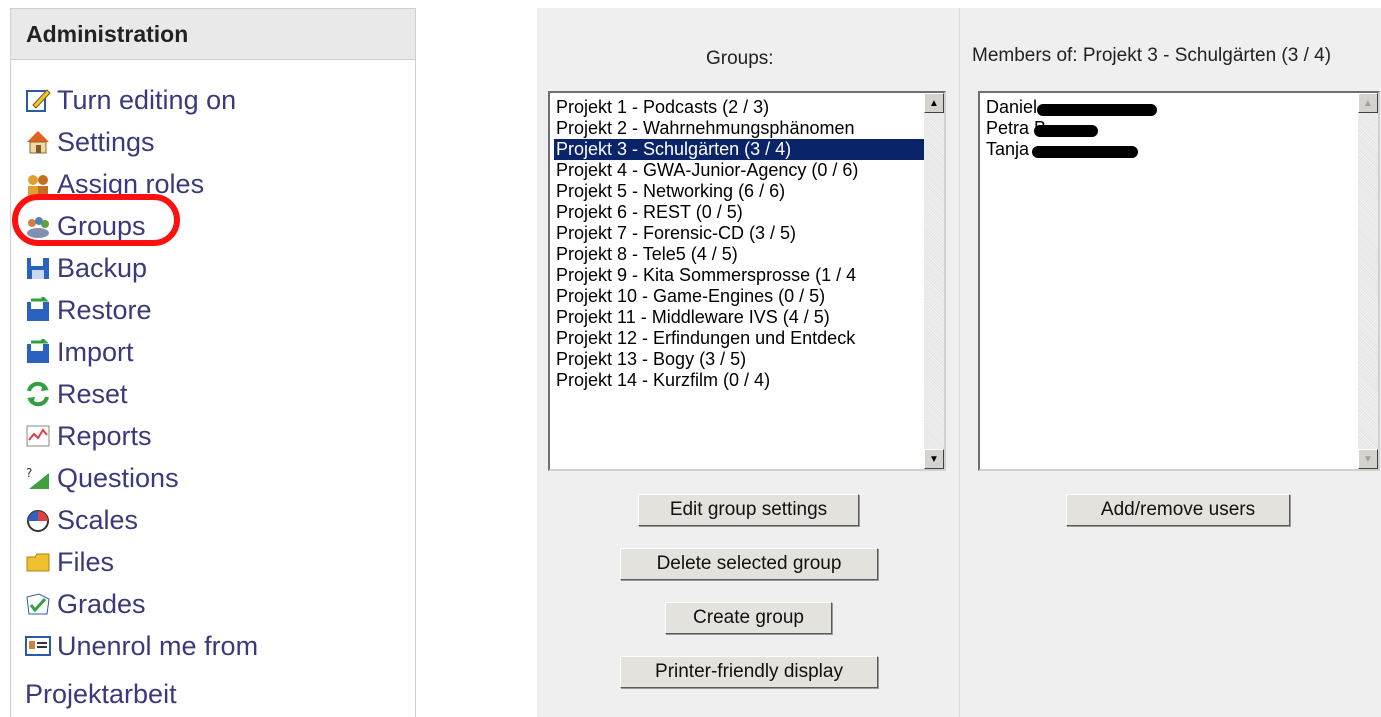  I want to click on menu-label: Assign roles, so click(131, 183).